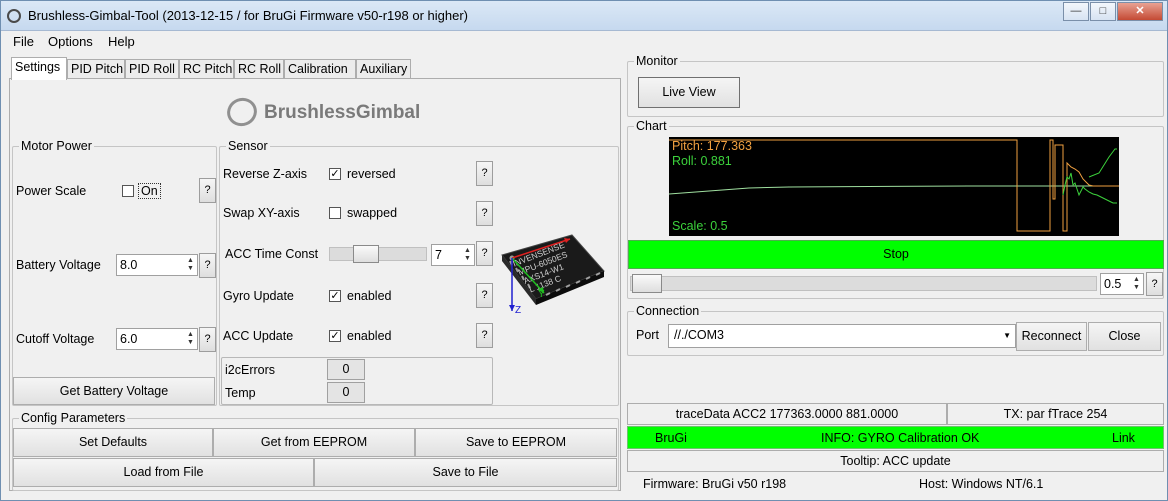 The height and width of the screenshot is (501, 1168). I want to click on host-status: Host: Windows NT/6.1, so click(981, 484).